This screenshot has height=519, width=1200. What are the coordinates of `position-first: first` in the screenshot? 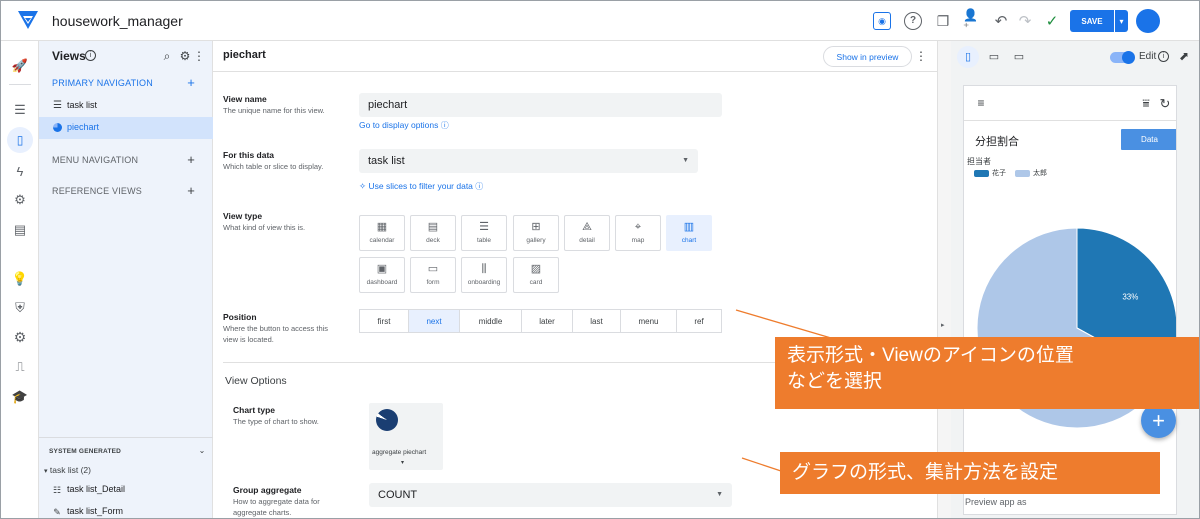 It's located at (384, 321).